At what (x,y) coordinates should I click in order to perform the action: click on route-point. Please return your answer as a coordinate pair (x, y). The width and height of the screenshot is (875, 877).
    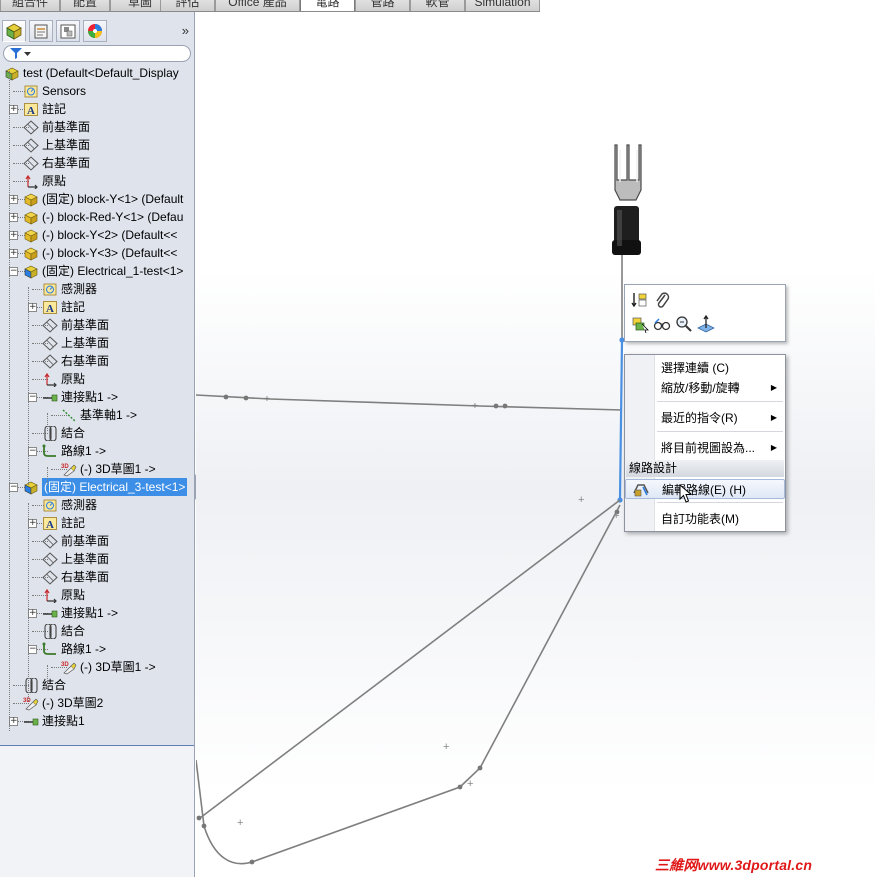
    Looking at the image, I should click on (226, 397).